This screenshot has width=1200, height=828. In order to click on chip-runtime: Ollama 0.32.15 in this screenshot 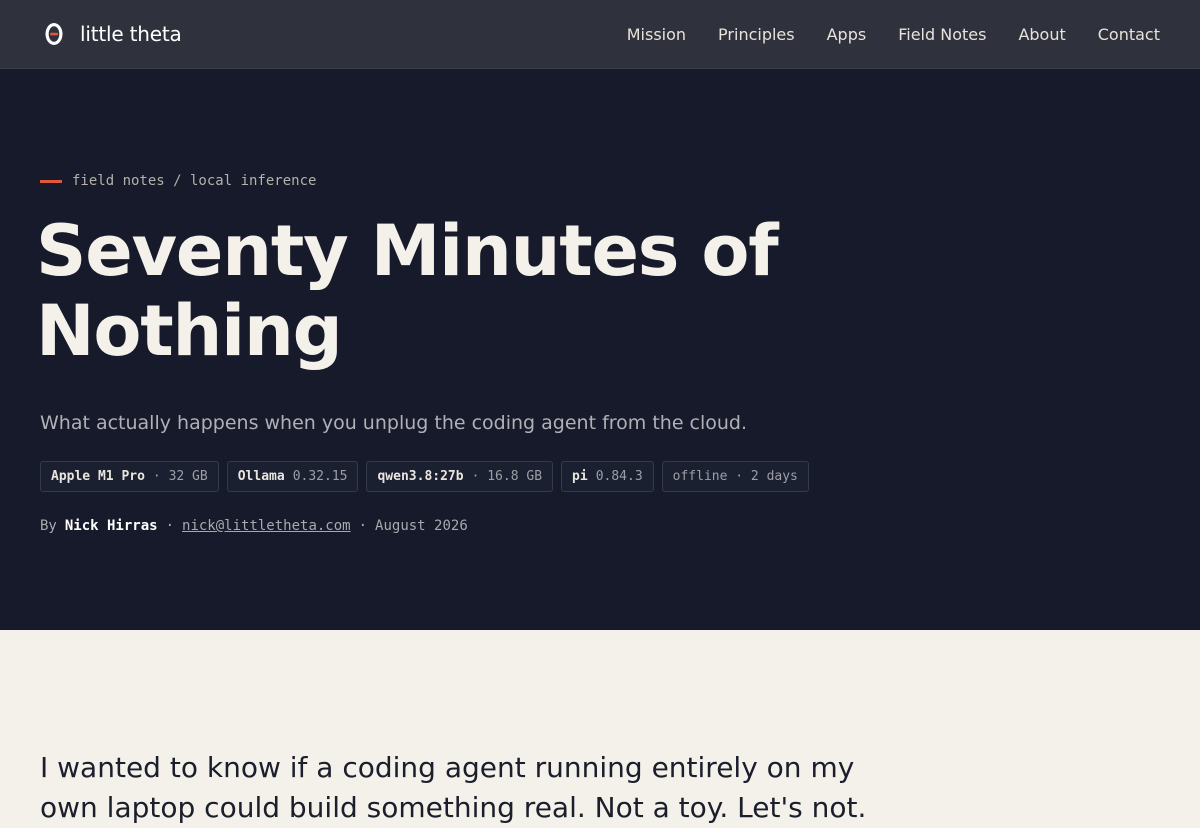, I will do `click(292, 476)`.